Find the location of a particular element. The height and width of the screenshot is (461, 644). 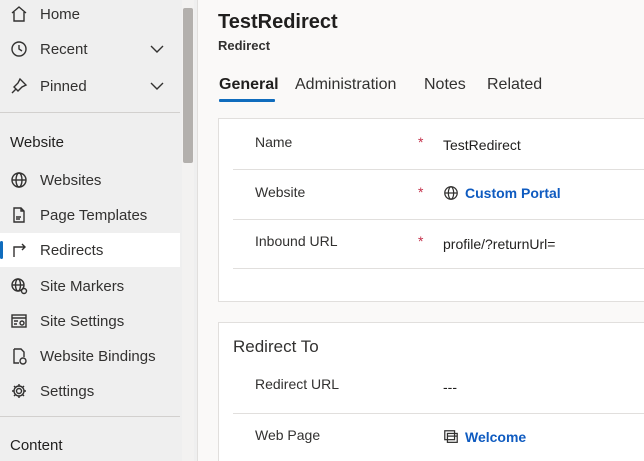

tab-general: General is located at coordinates (249, 85).